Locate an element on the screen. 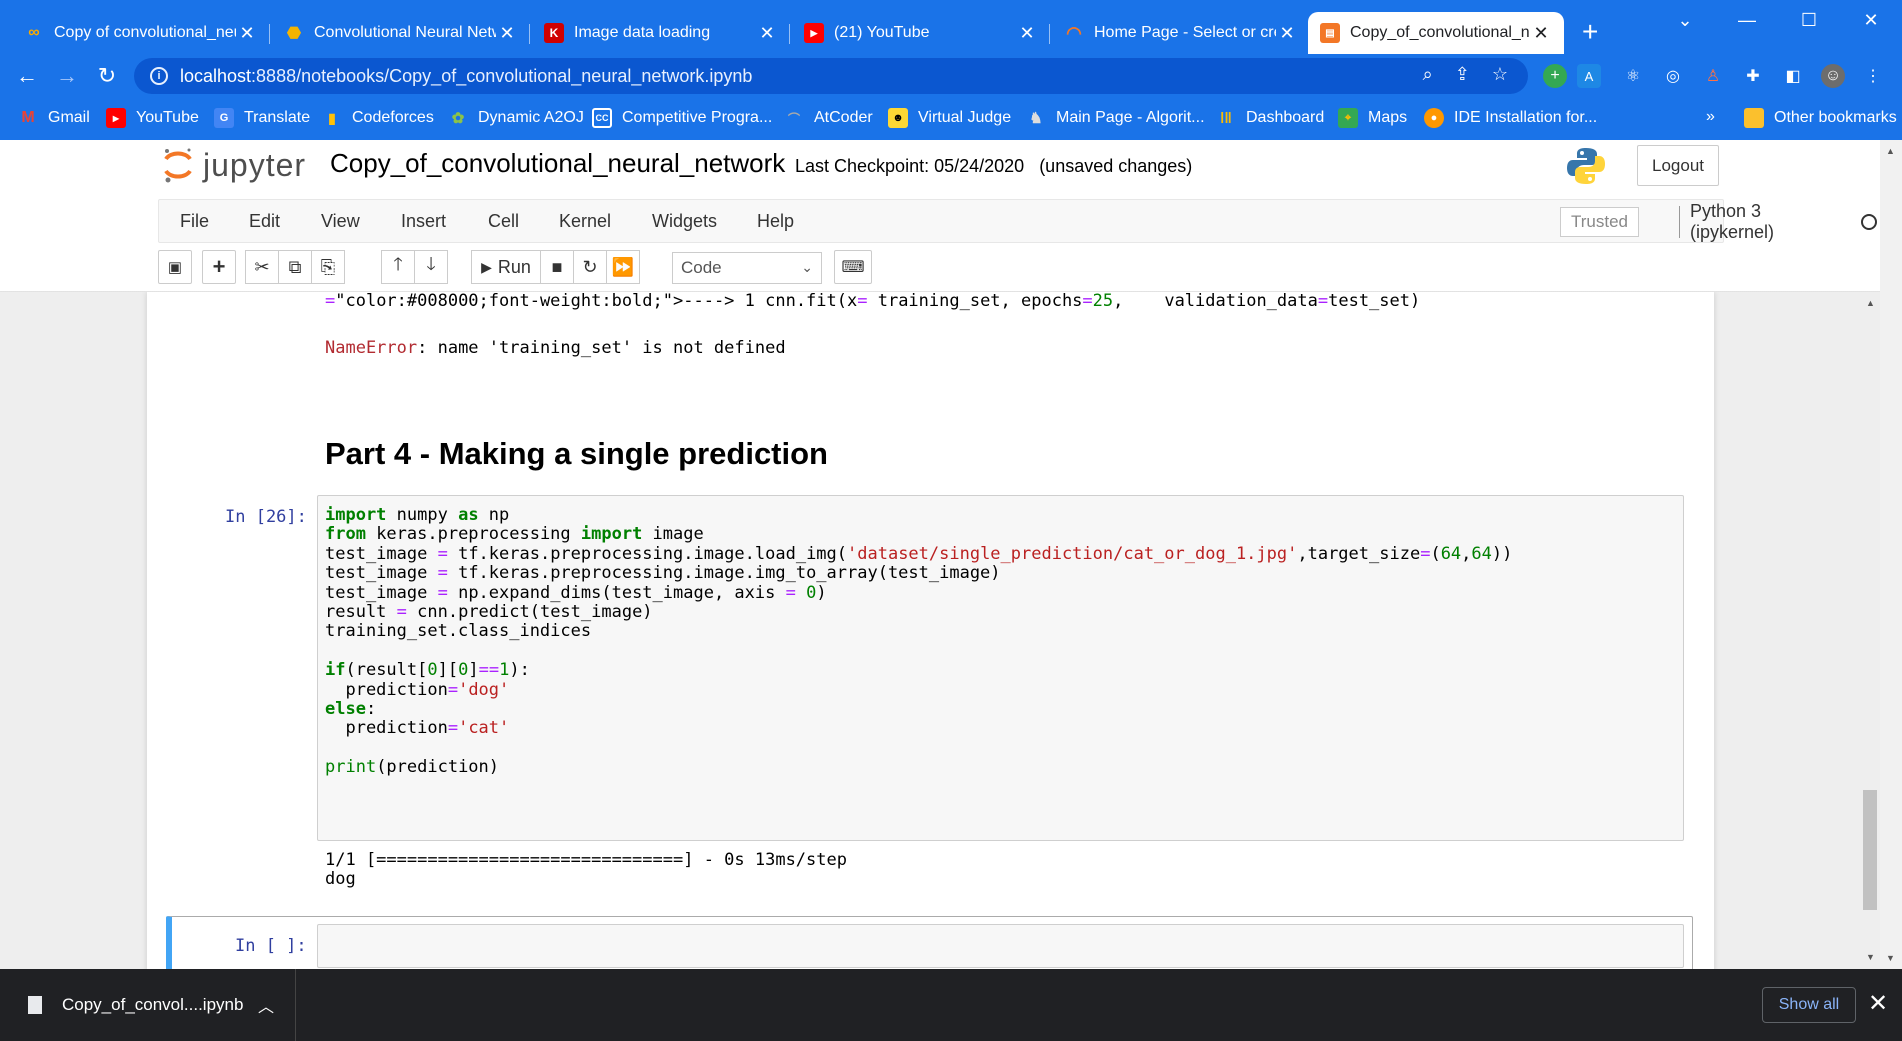 The width and height of the screenshot is (1902, 1041). close-window-button: ✕ is located at coordinates (1871, 20).